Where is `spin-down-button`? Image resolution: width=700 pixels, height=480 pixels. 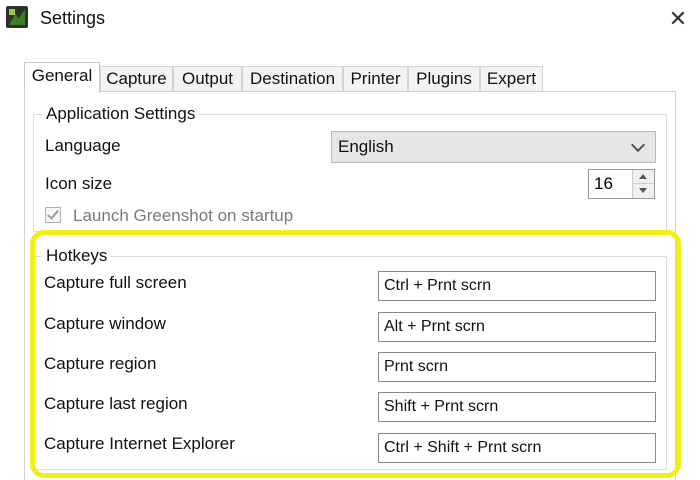 spin-down-button is located at coordinates (643, 191).